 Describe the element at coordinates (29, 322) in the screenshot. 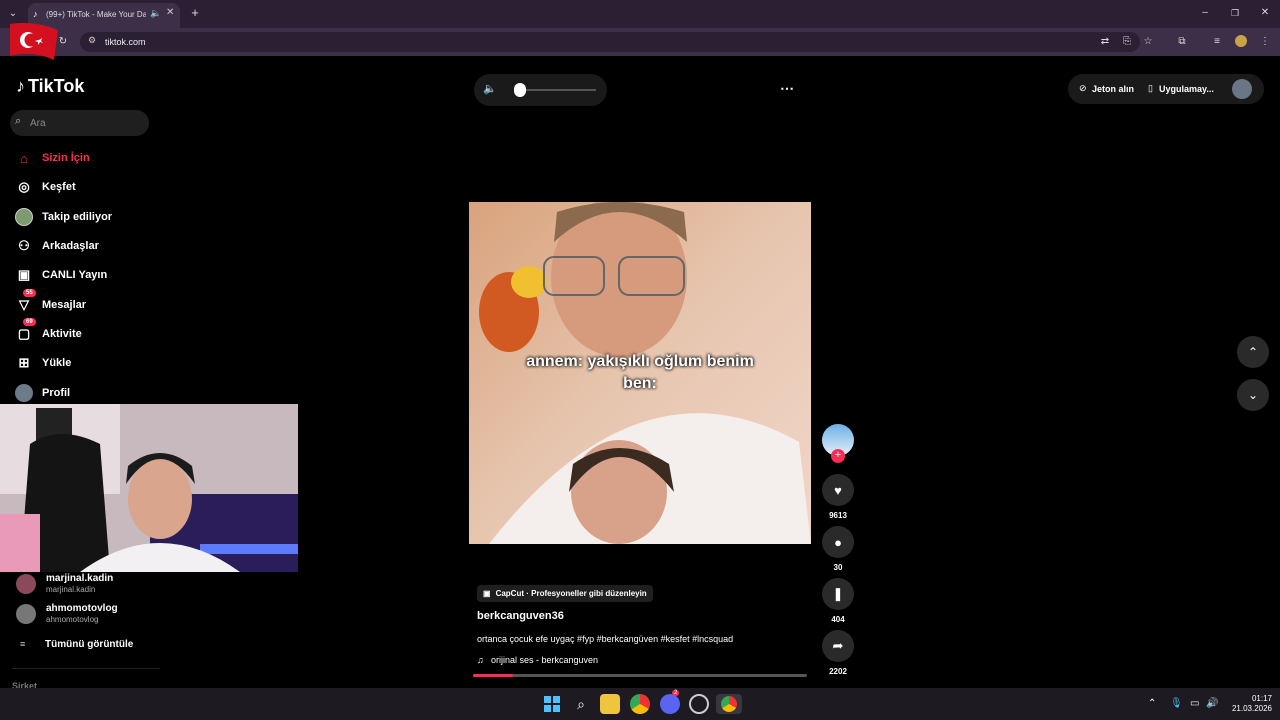

I see `activity-badge: 69` at that location.